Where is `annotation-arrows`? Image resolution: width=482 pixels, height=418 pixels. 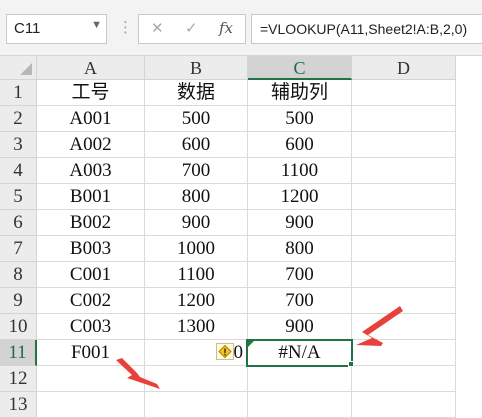
annotation-arrows is located at coordinates (259, 347).